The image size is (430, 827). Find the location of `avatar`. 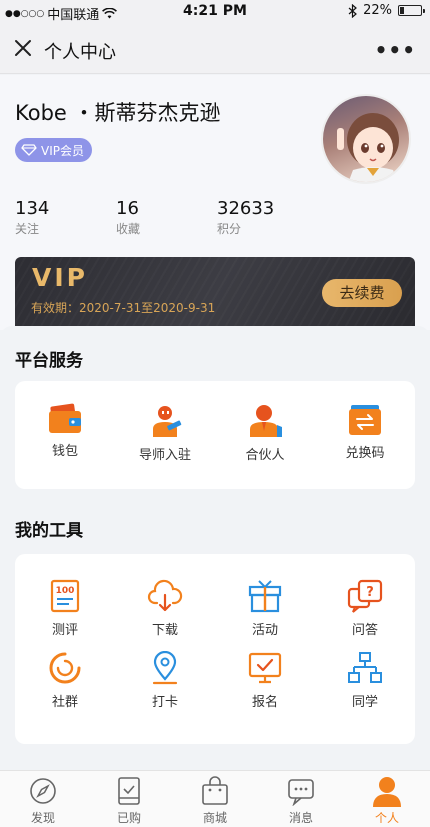

avatar is located at coordinates (366, 139).